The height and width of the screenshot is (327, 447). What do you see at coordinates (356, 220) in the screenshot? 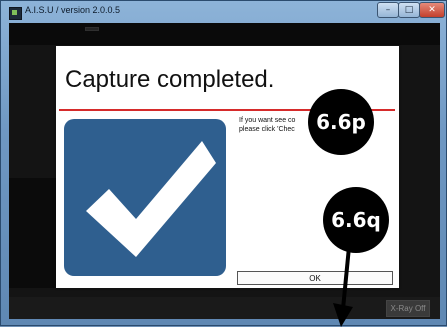
I see `annotation-callout-6-6q: 6.6q` at bounding box center [356, 220].